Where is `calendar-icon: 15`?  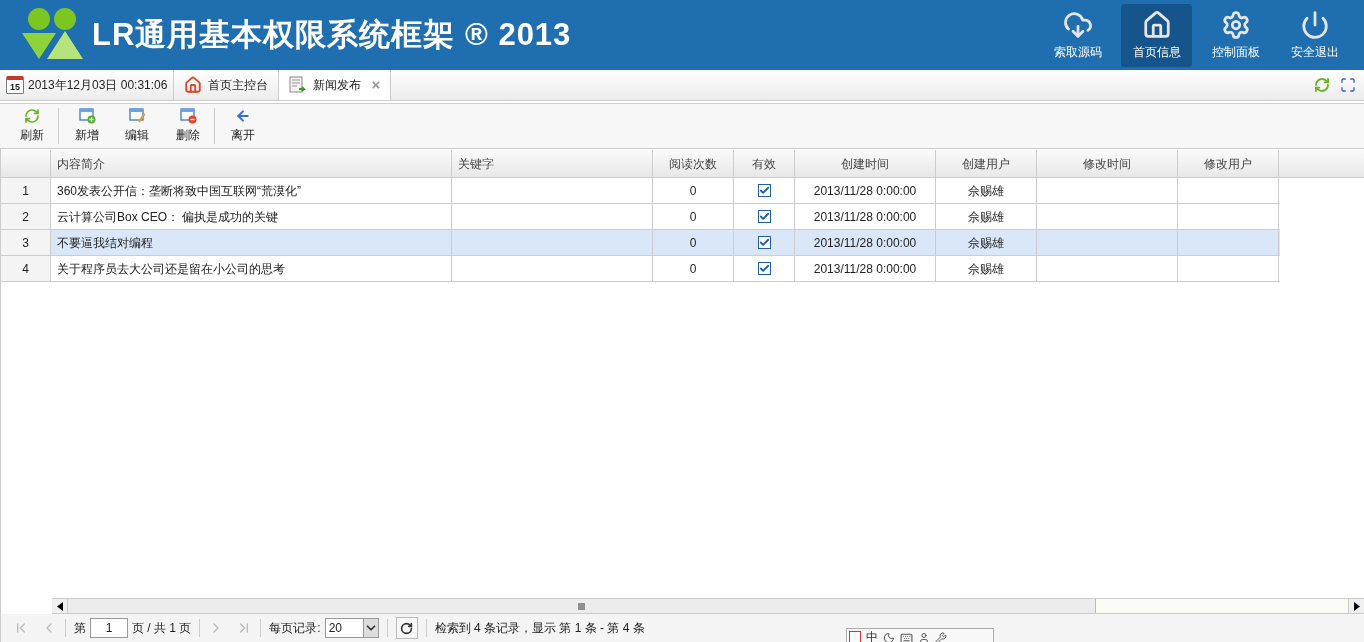
calendar-icon: 15 is located at coordinates (15, 85).